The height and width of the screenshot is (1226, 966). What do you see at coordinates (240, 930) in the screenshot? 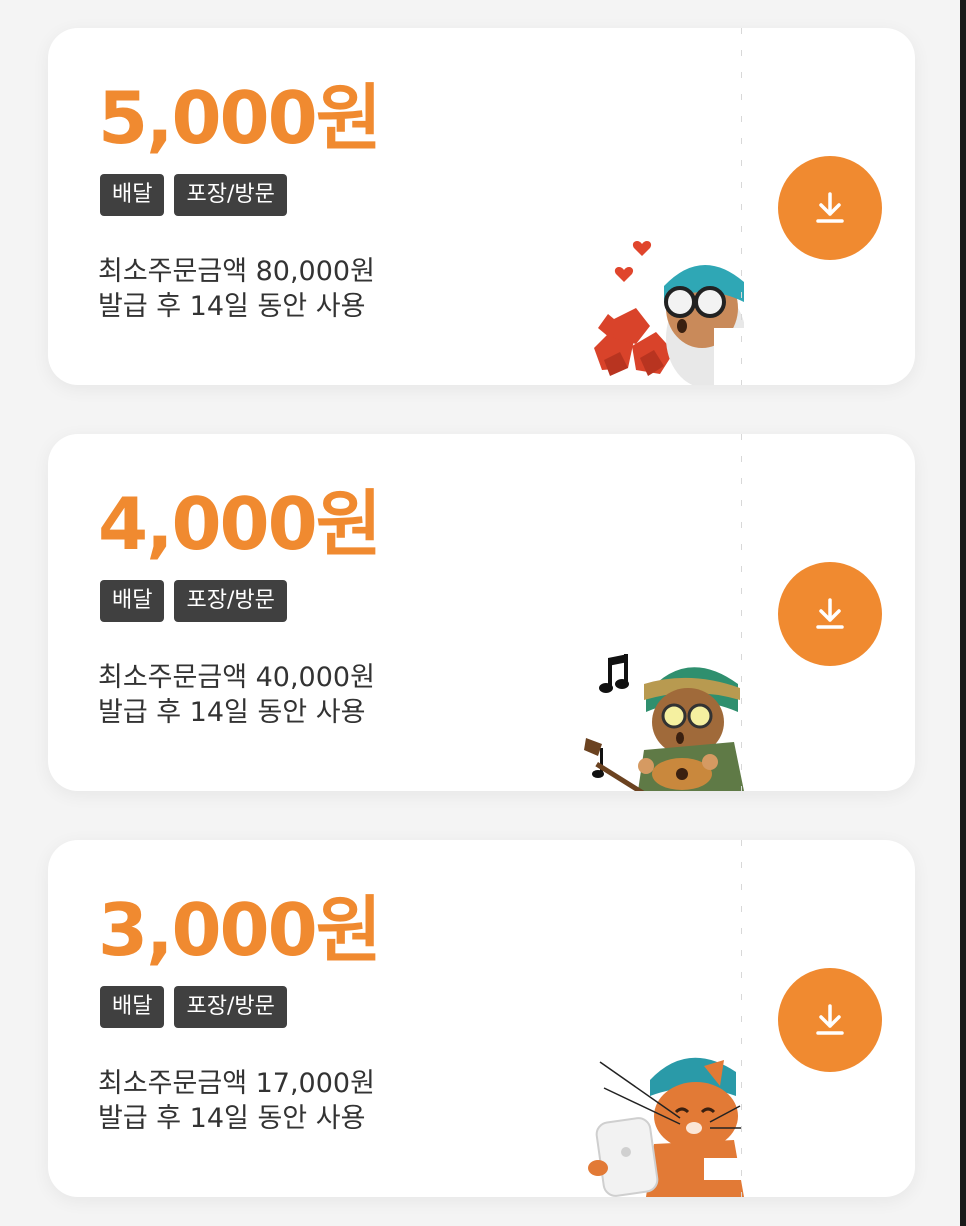
I see `coupon-amount: 3,000원` at bounding box center [240, 930].